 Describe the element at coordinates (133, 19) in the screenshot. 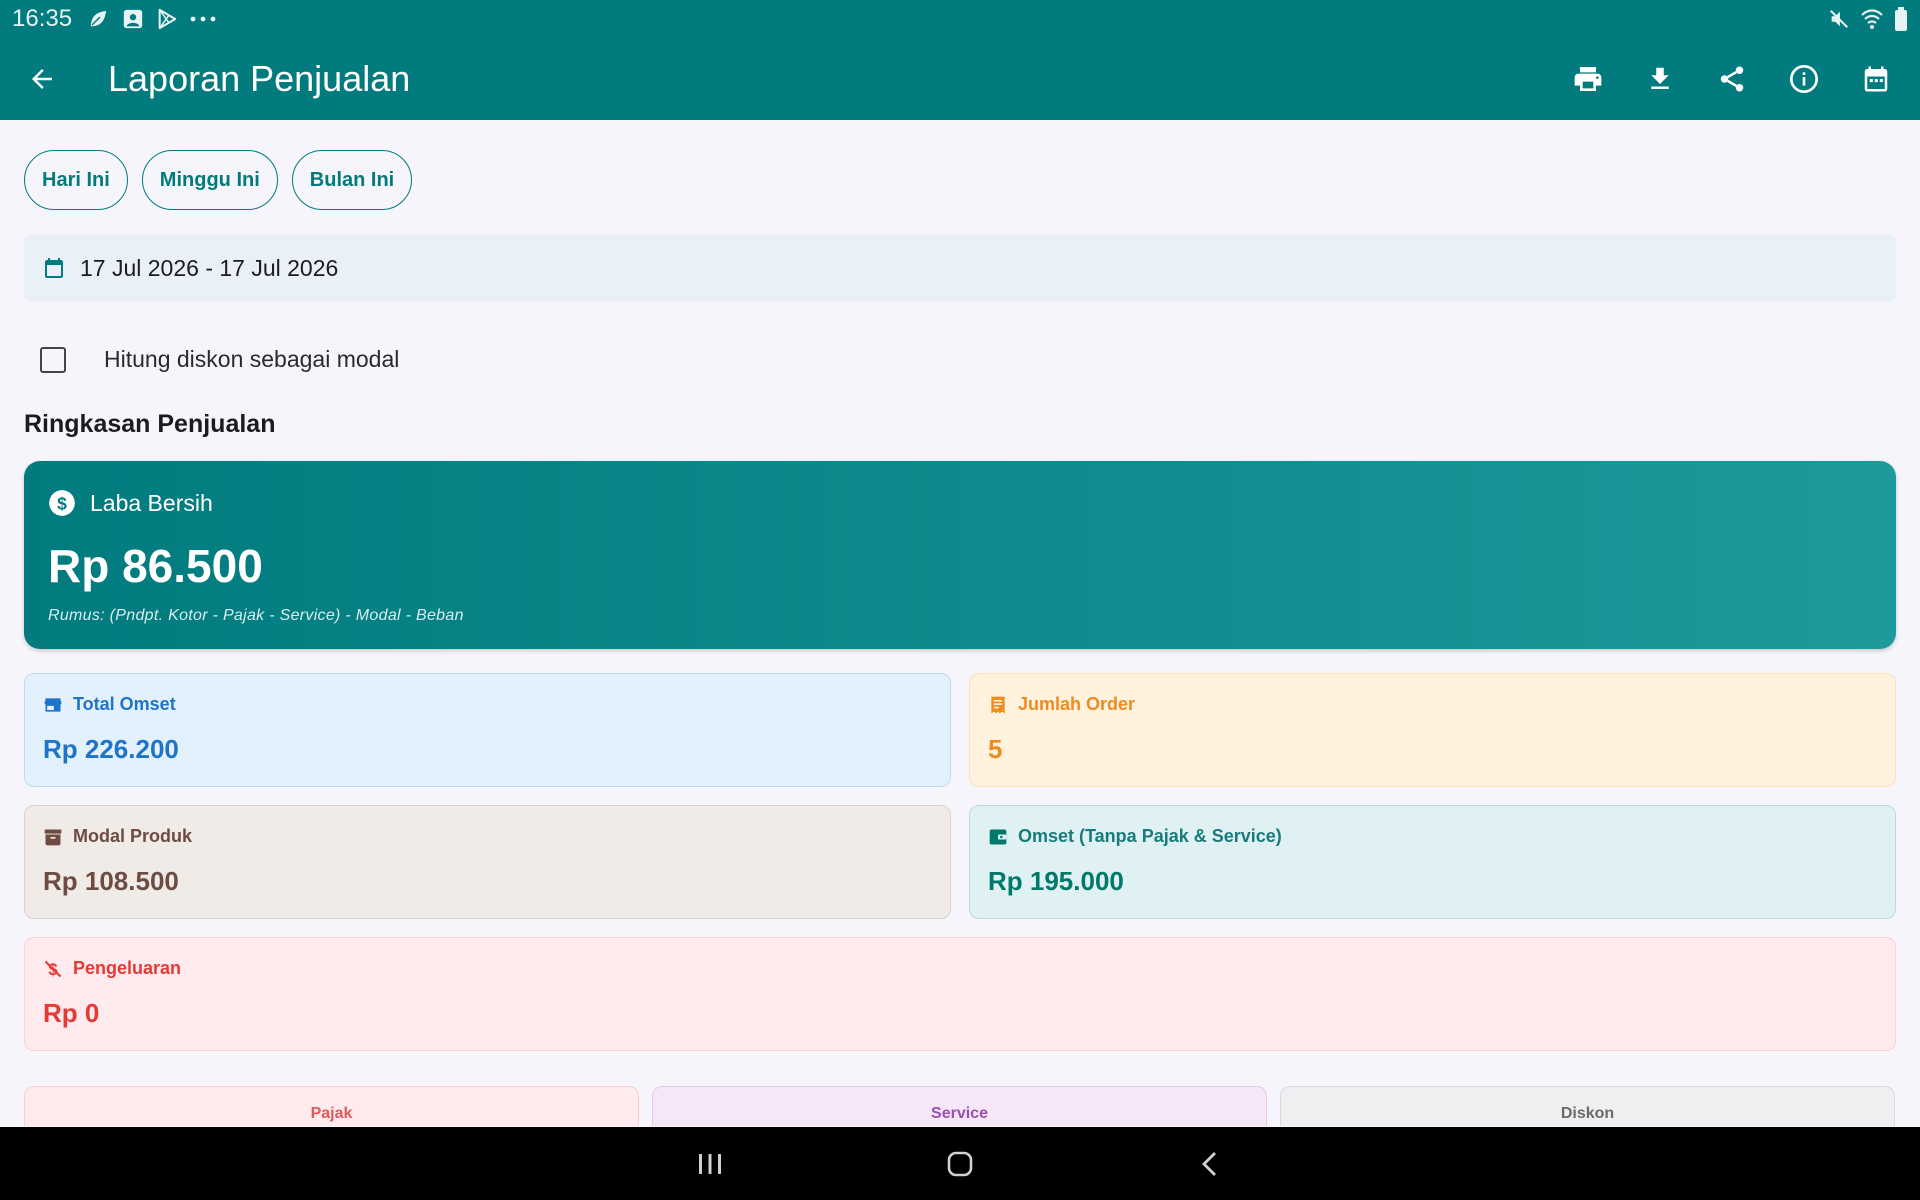

I see `notification-app-icon` at that location.